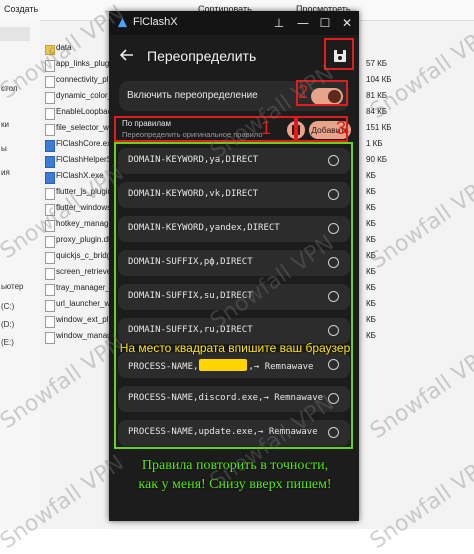  Describe the element at coordinates (325, 23) in the screenshot. I see `maximize-icon: ☐` at that location.